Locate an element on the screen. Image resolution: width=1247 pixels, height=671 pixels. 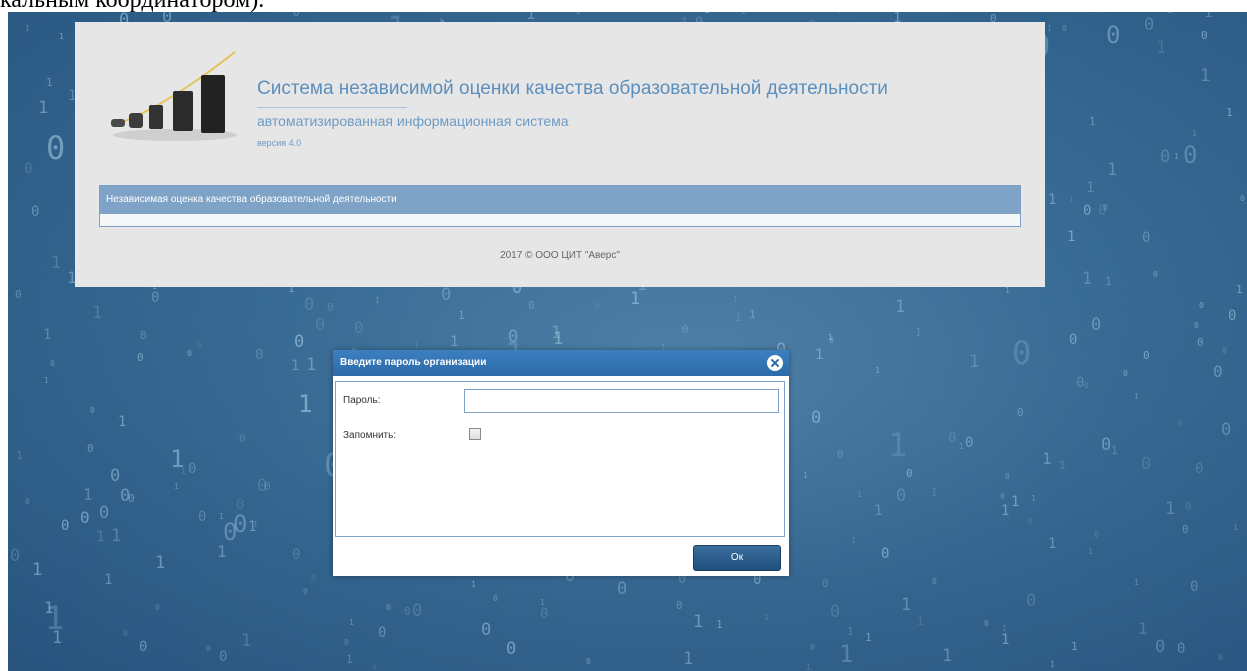
remember-checkbox is located at coordinates (475, 434).